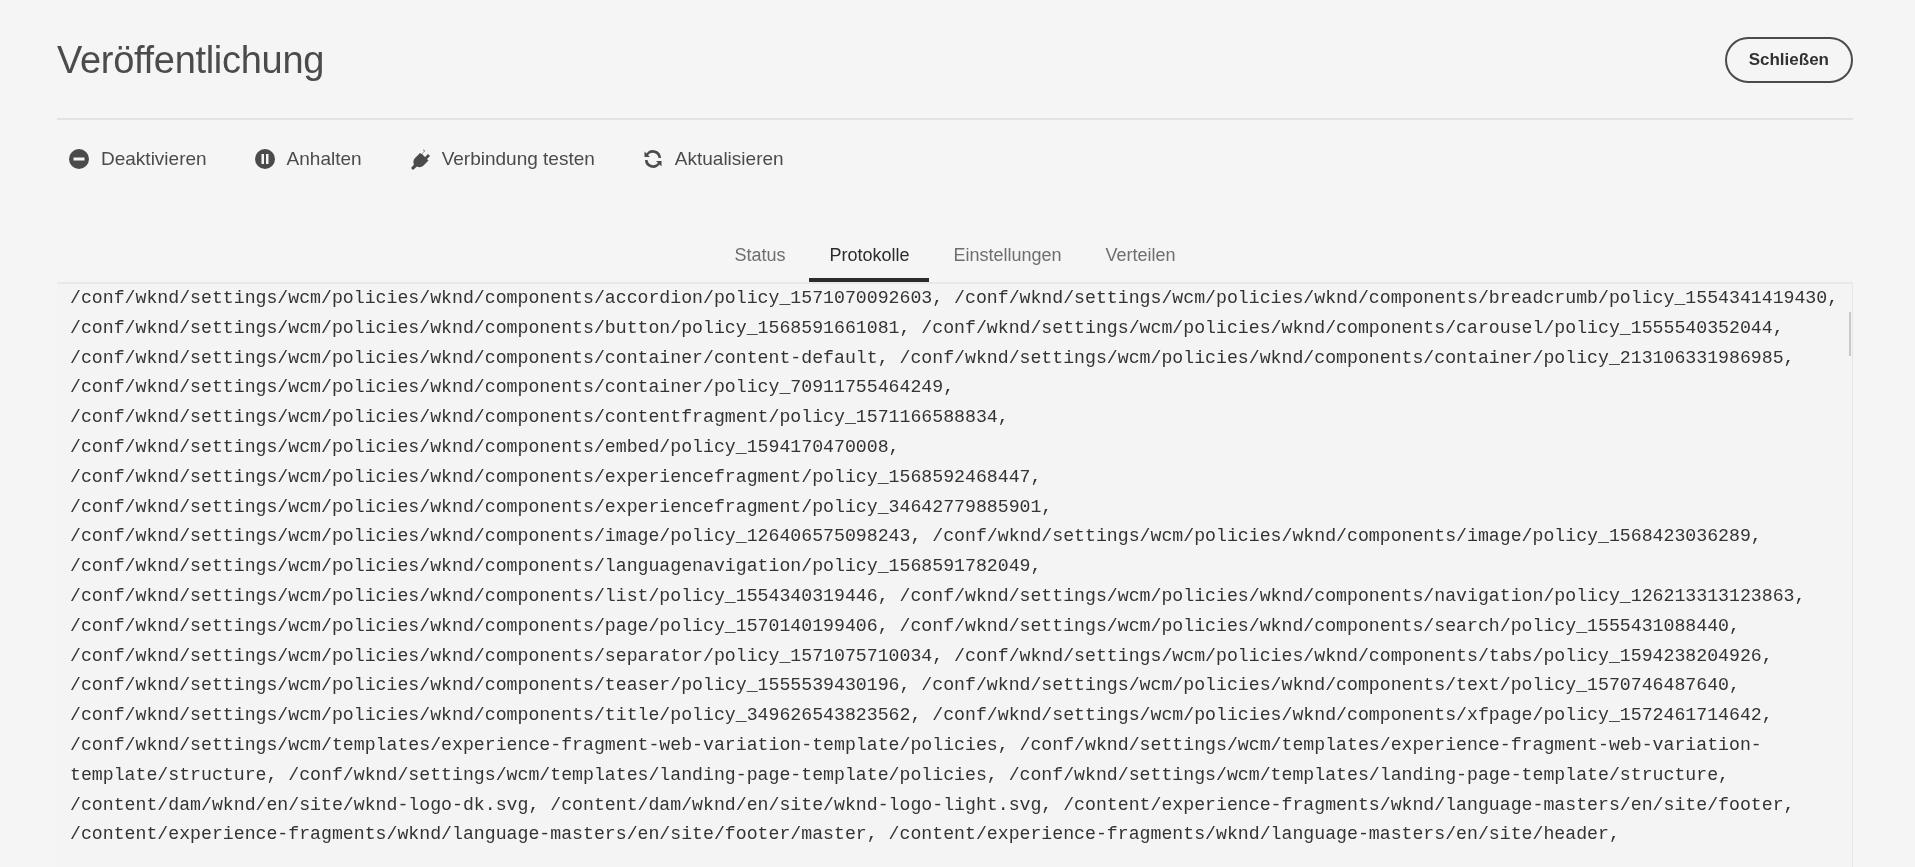 Image resolution: width=1915 pixels, height=867 pixels. Describe the element at coordinates (932, 358) in the screenshot. I see `log-line: /conf/wknd/settings/wcm/policies/wknd/components/container/content-default, /conf/wknd/settings/wcm/policies/wknd/components/container/policy_213106331986985,` at that location.